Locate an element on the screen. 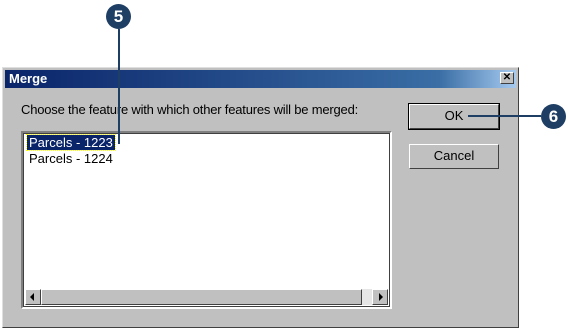 Image resolution: width=568 pixels, height=330 pixels. arrow-right-icon is located at coordinates (381, 297).